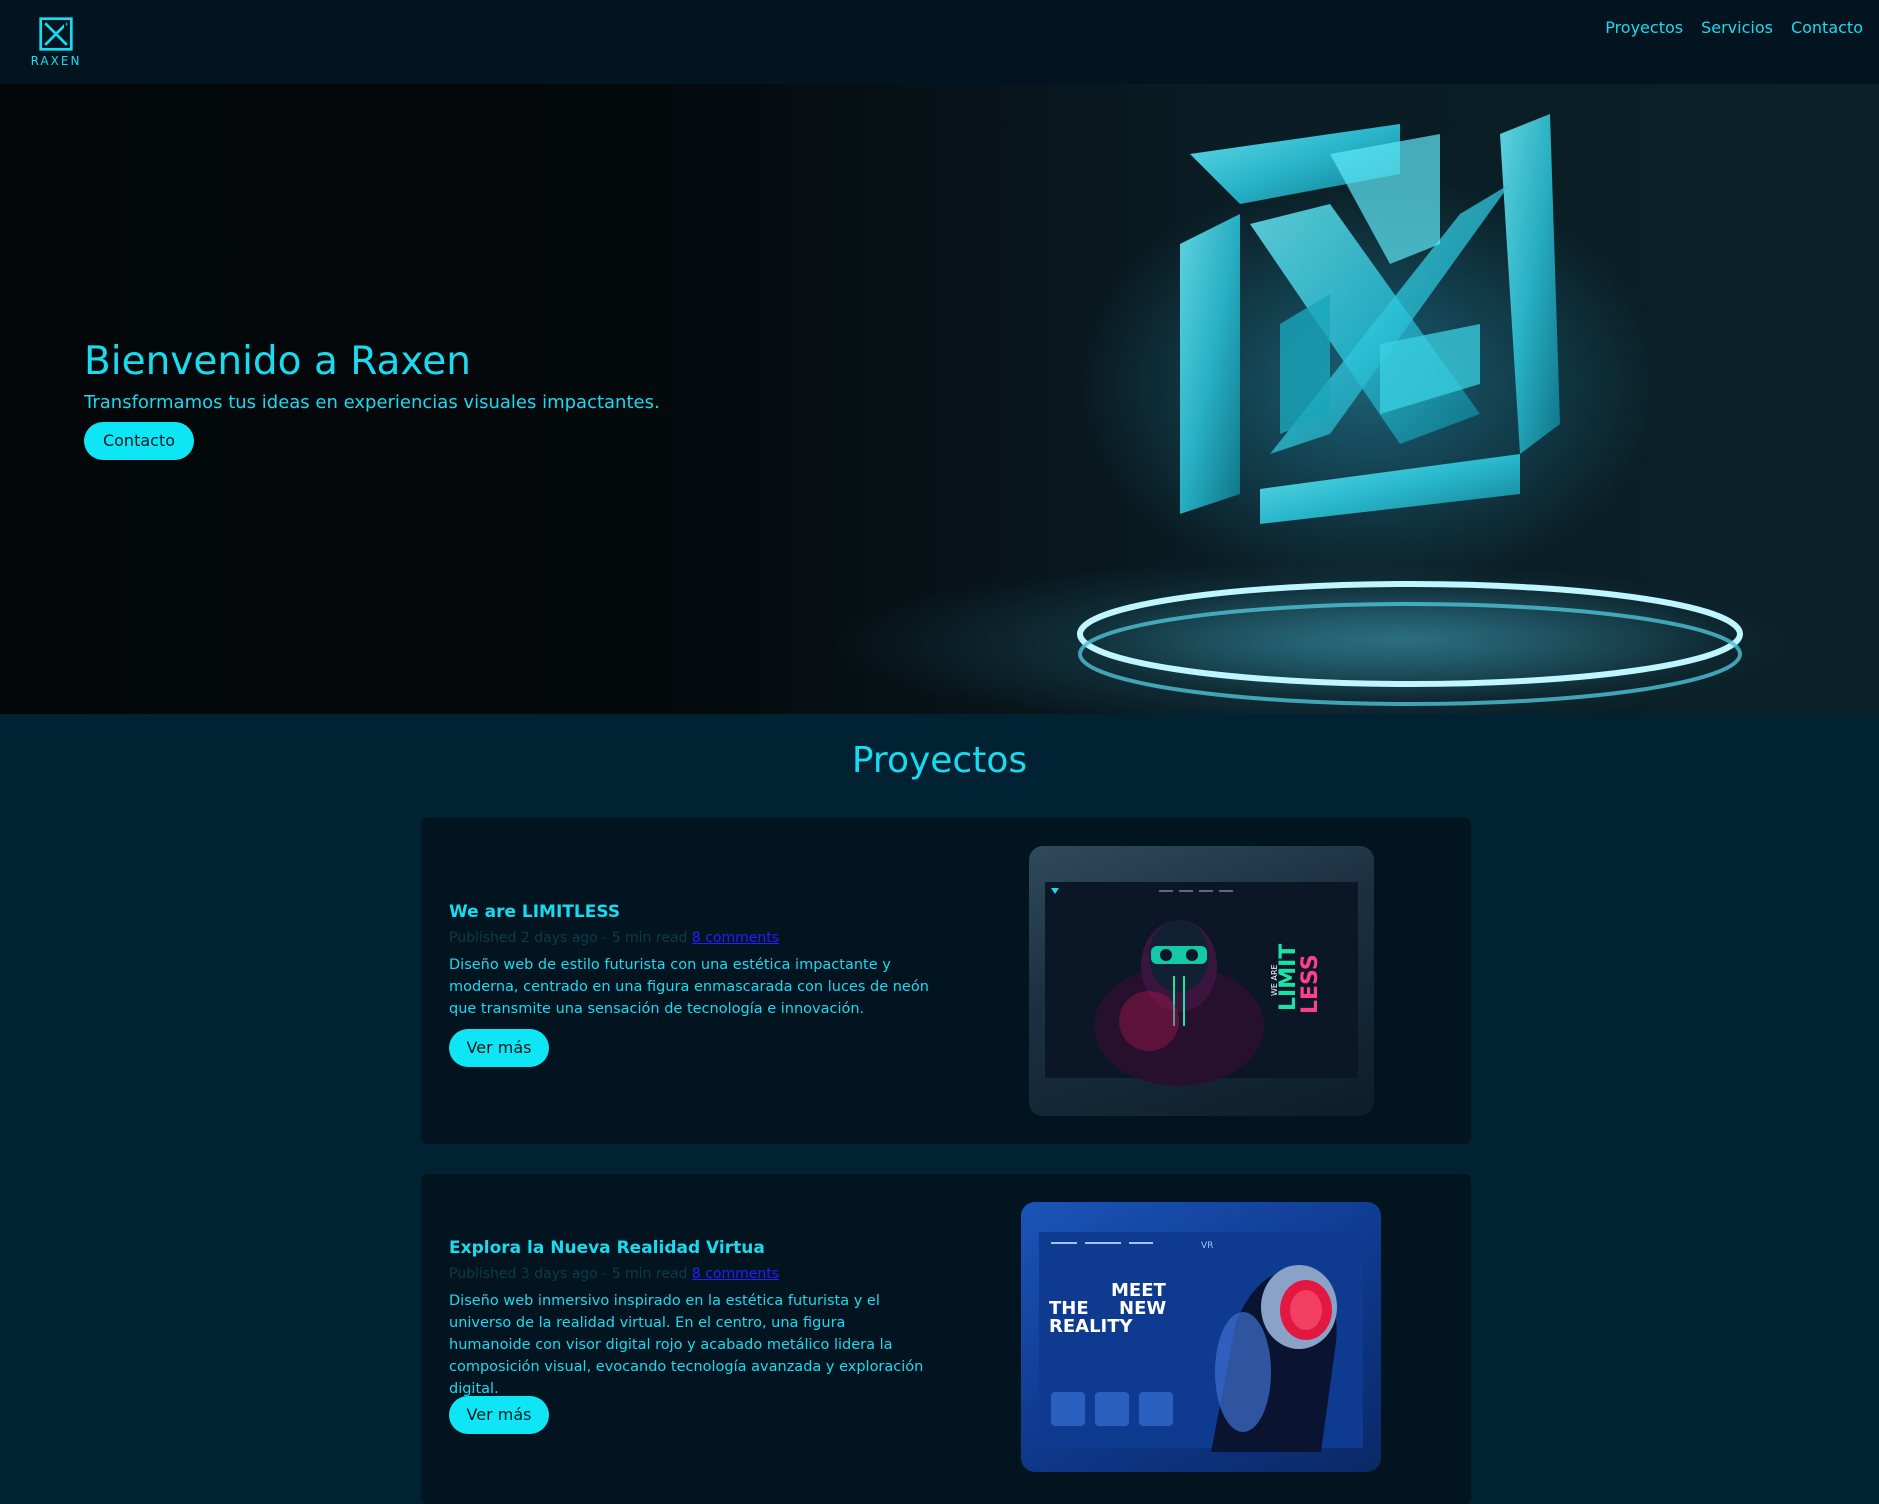  Describe the element at coordinates (1207, 1246) in the screenshot. I see `thumb-vr: VR` at that location.